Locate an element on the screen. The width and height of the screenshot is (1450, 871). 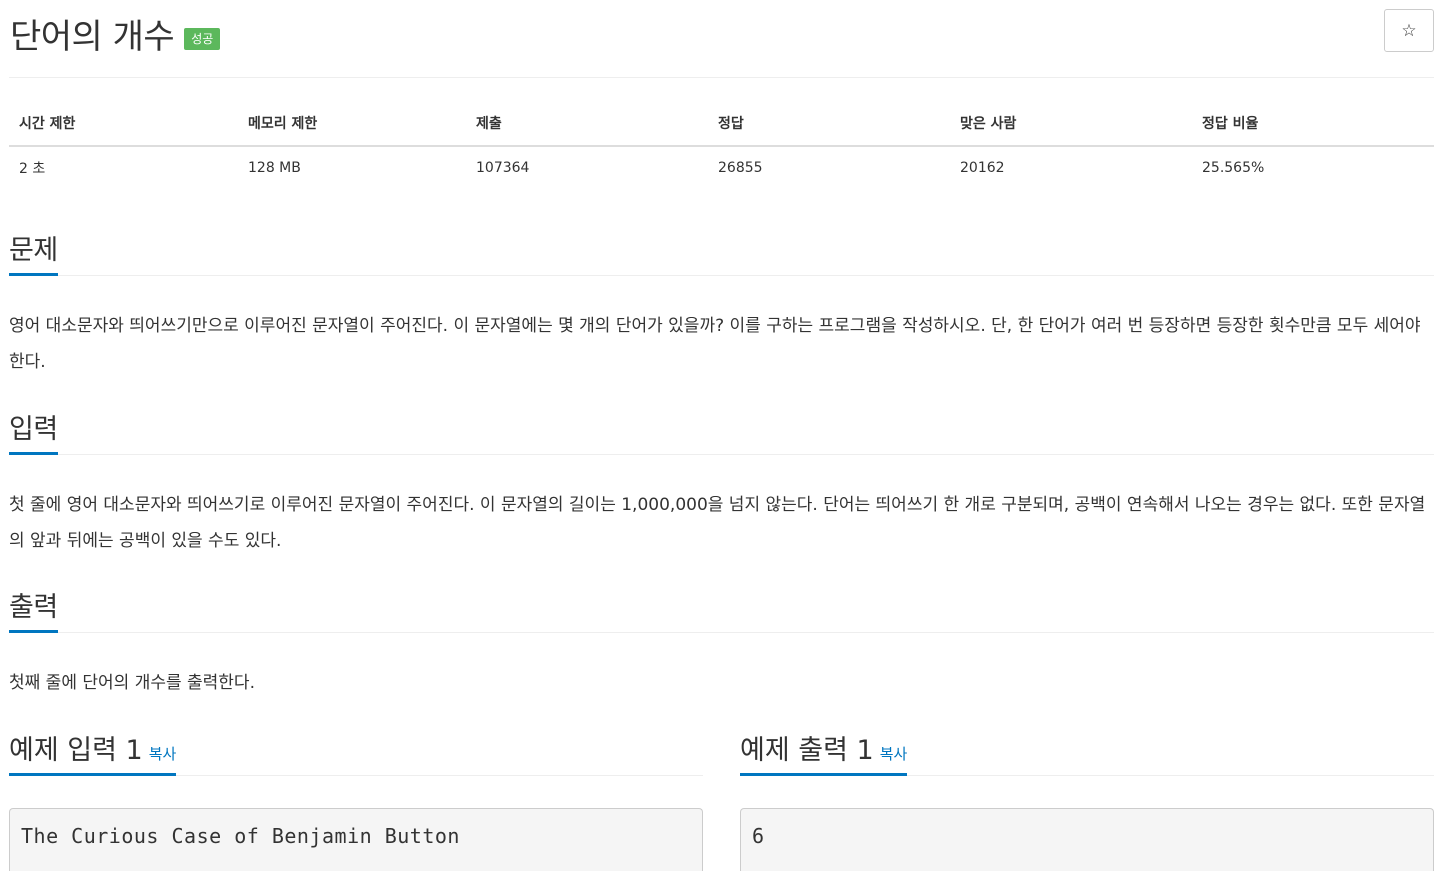
sample-input-box: The Curious Case of Benjamin Button is located at coordinates (356, 839).